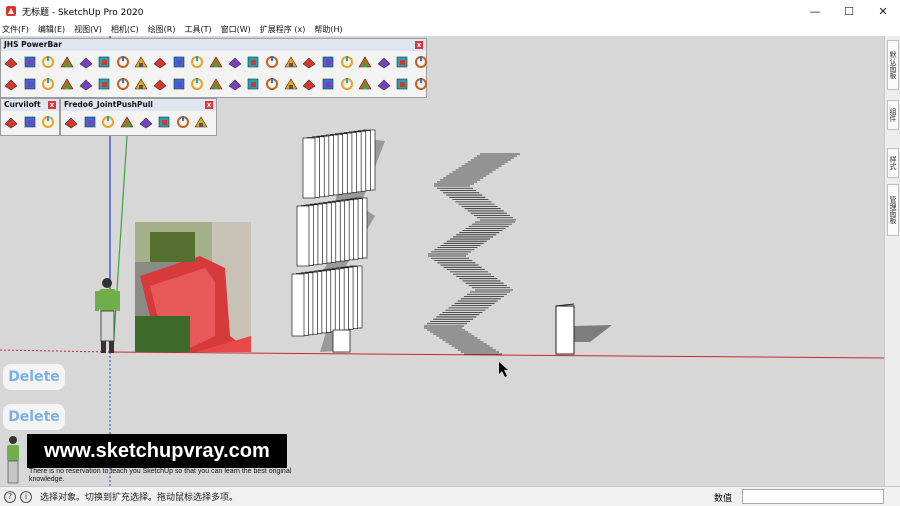 Image resolution: width=900 pixels, height=506 pixels. Describe the element at coordinates (291, 62) in the screenshot. I see `jhs-row1-tool-16-icon` at that location.